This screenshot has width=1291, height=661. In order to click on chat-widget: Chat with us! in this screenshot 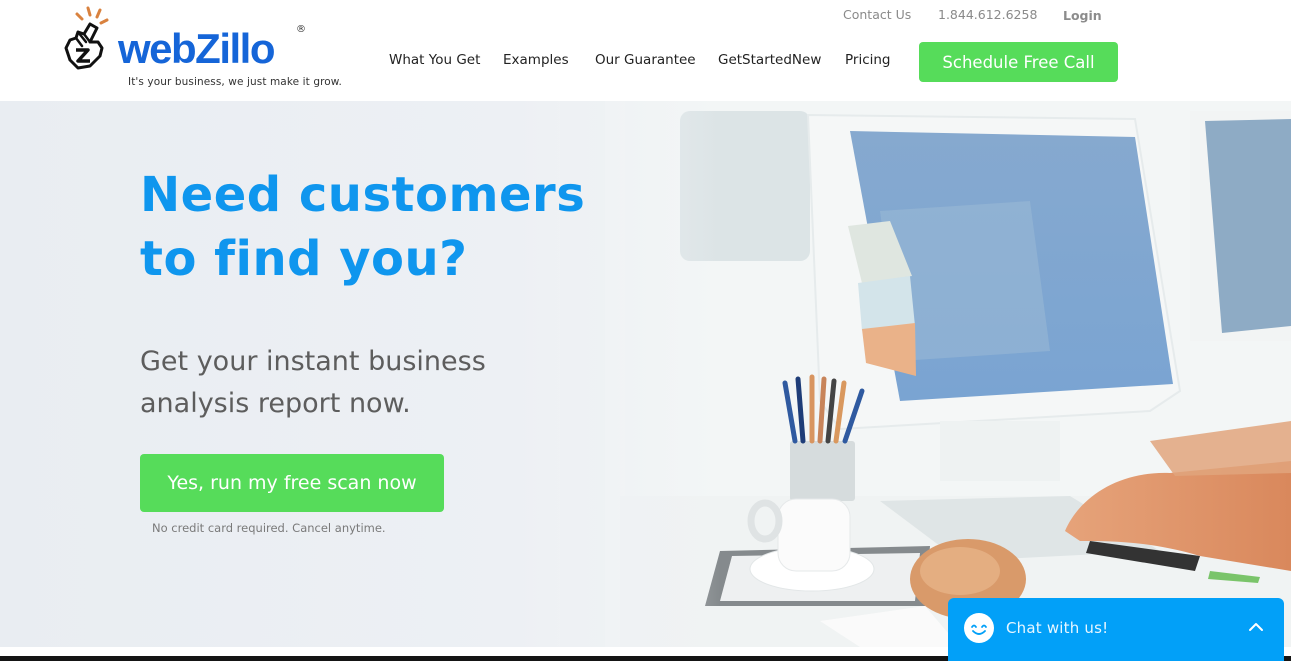, I will do `click(1116, 629)`.